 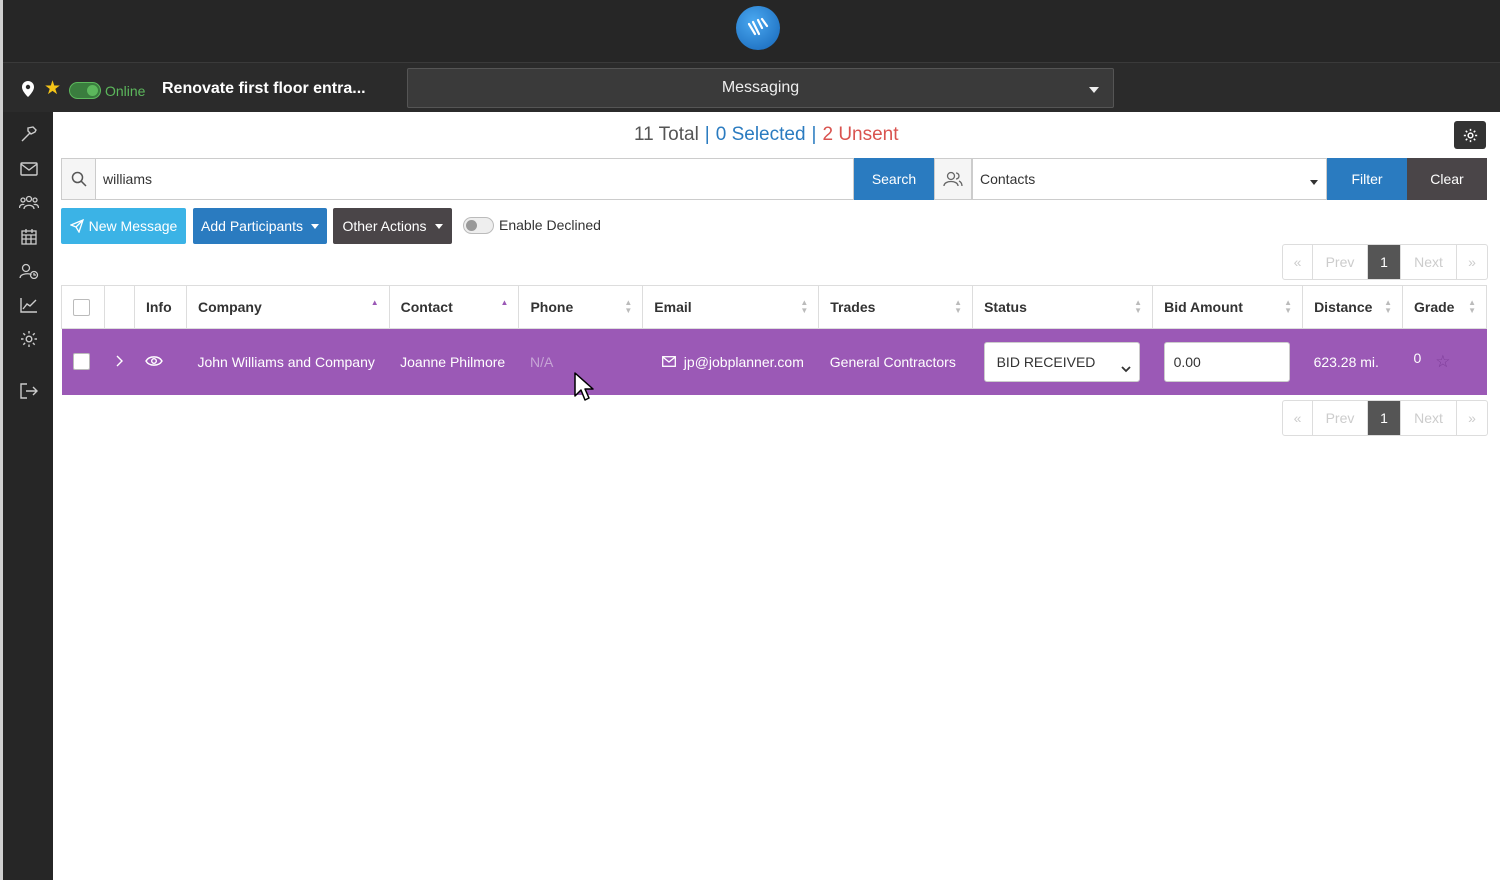 What do you see at coordinates (28, 91) in the screenshot?
I see `location-pin-icon` at bounding box center [28, 91].